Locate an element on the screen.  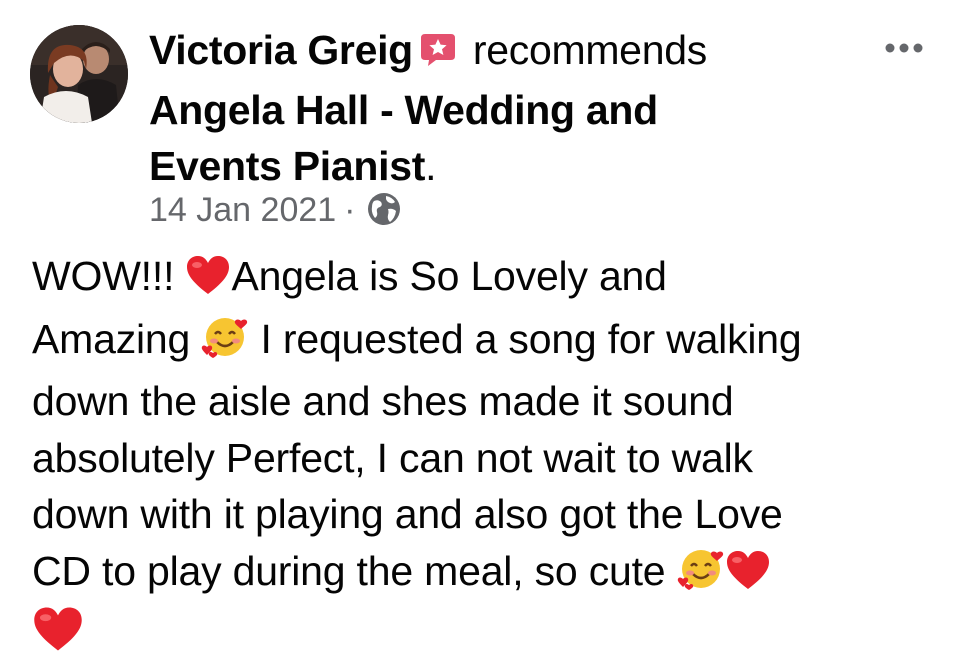
page-name-line-1: Angela Hall - Wedding and is located at coordinates (403, 110).